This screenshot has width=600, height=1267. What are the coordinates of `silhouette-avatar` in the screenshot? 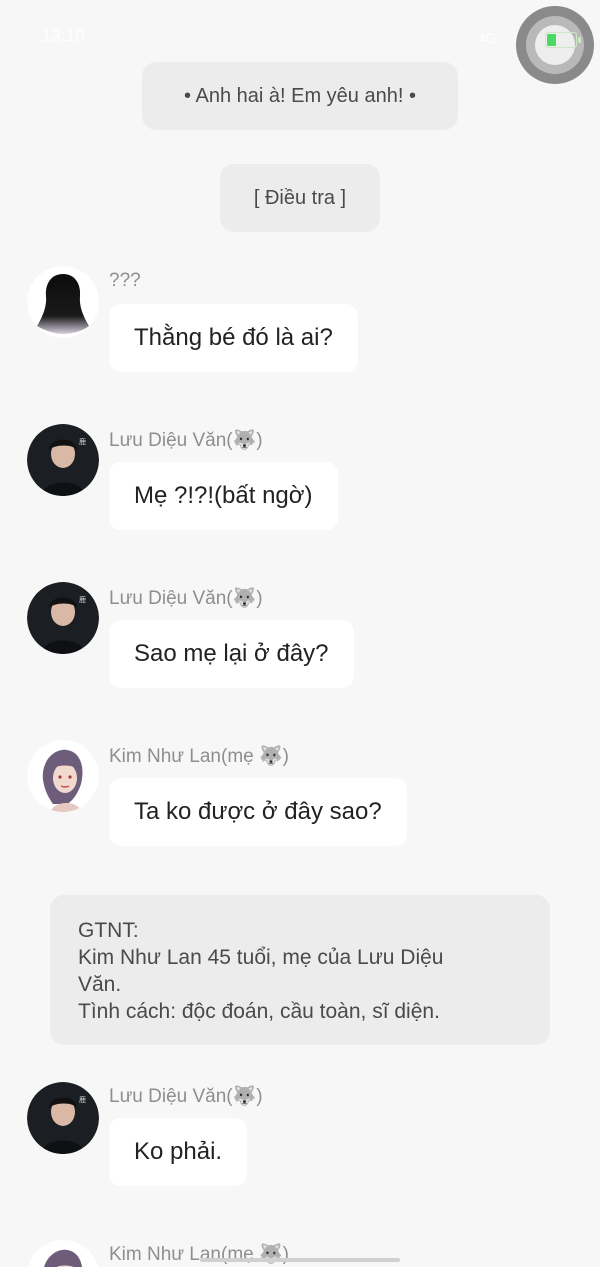 It's located at (63, 302).